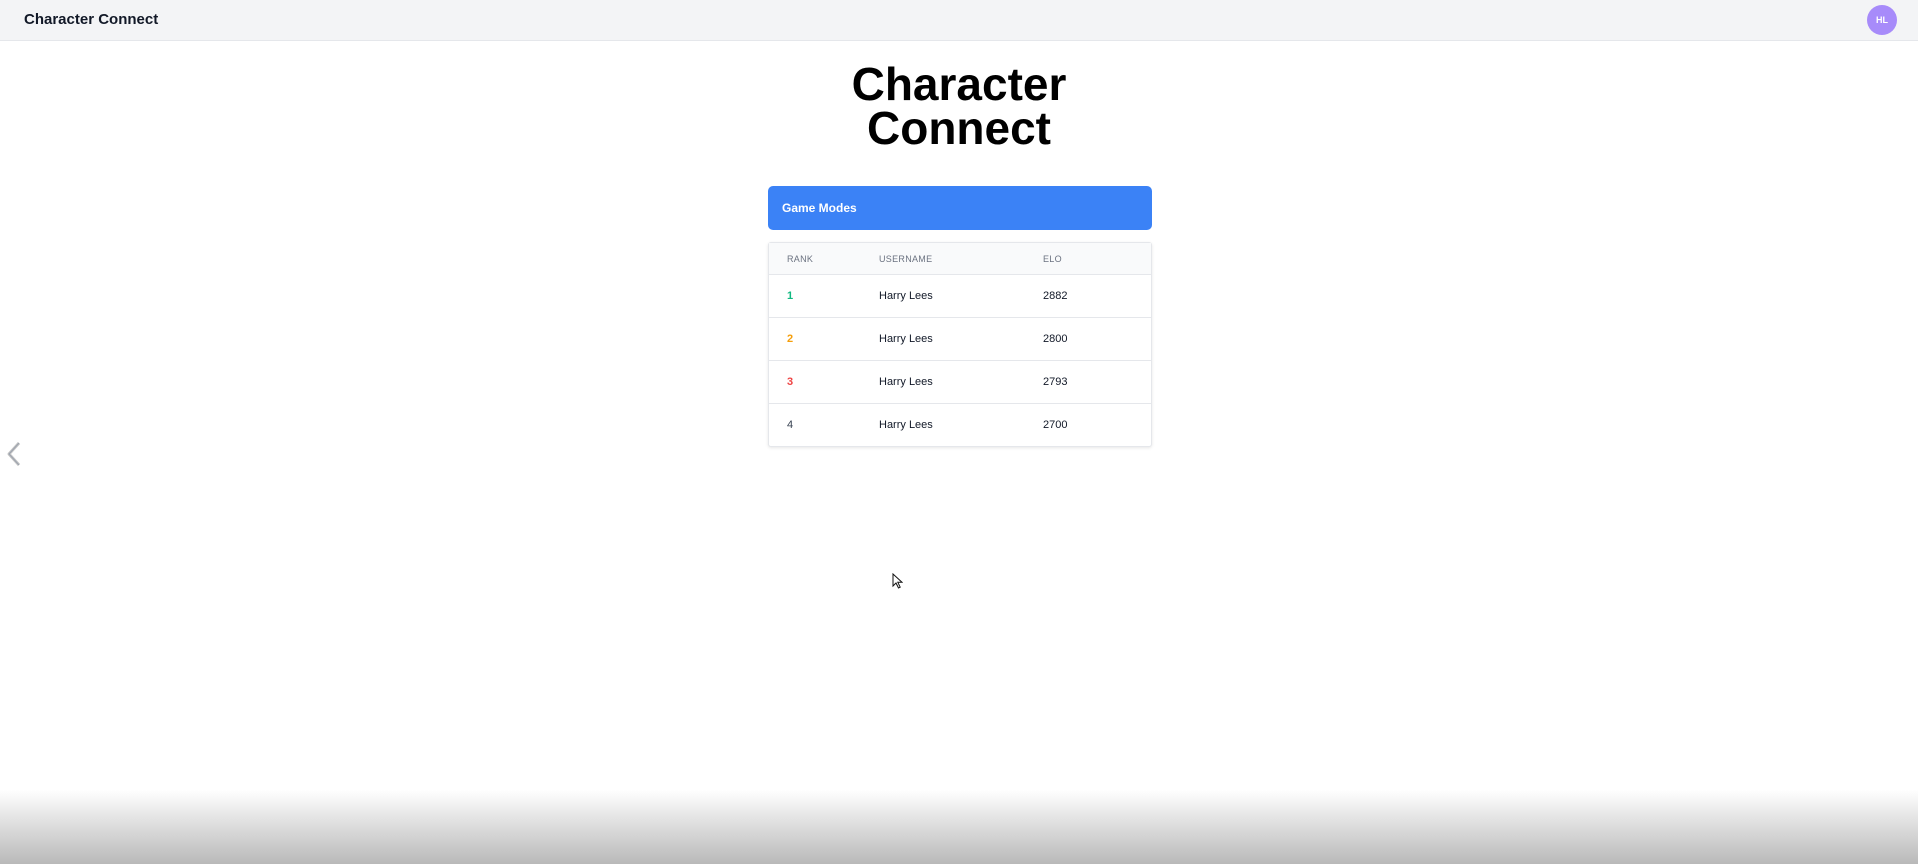 This screenshot has width=1918, height=864. Describe the element at coordinates (960, 382) in the screenshot. I see `table-row: 3 Harry Lees 2793` at that location.